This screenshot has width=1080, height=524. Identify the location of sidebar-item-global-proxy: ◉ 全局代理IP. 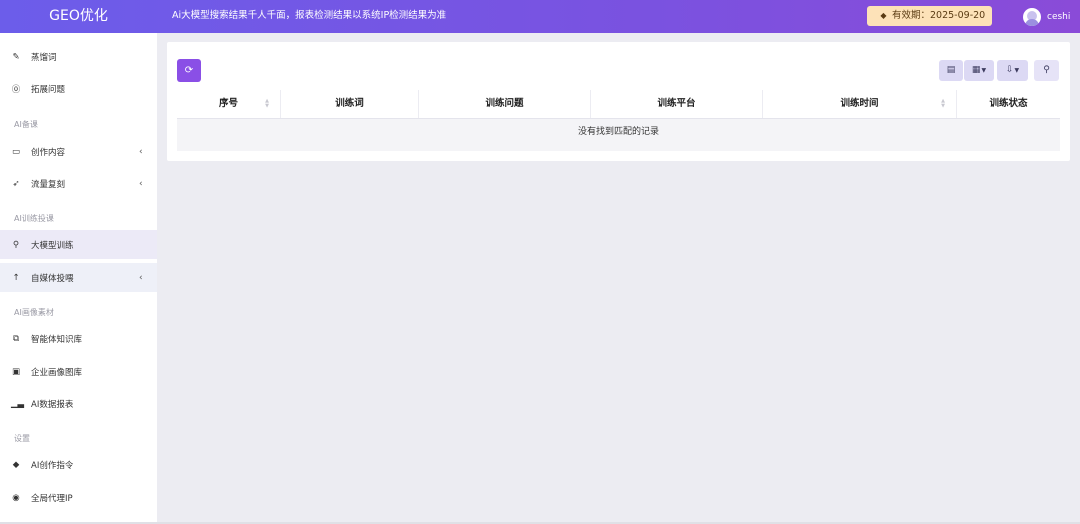
(78, 497).